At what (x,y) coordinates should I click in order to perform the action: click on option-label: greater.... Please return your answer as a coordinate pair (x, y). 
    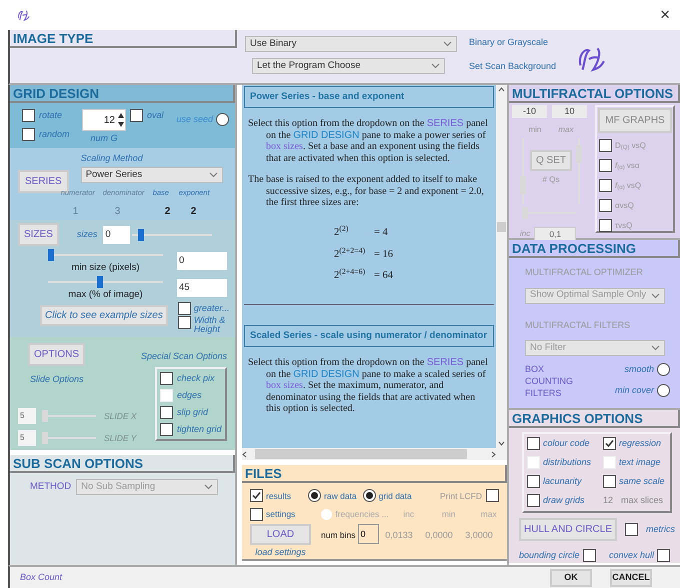
    Looking at the image, I should click on (212, 308).